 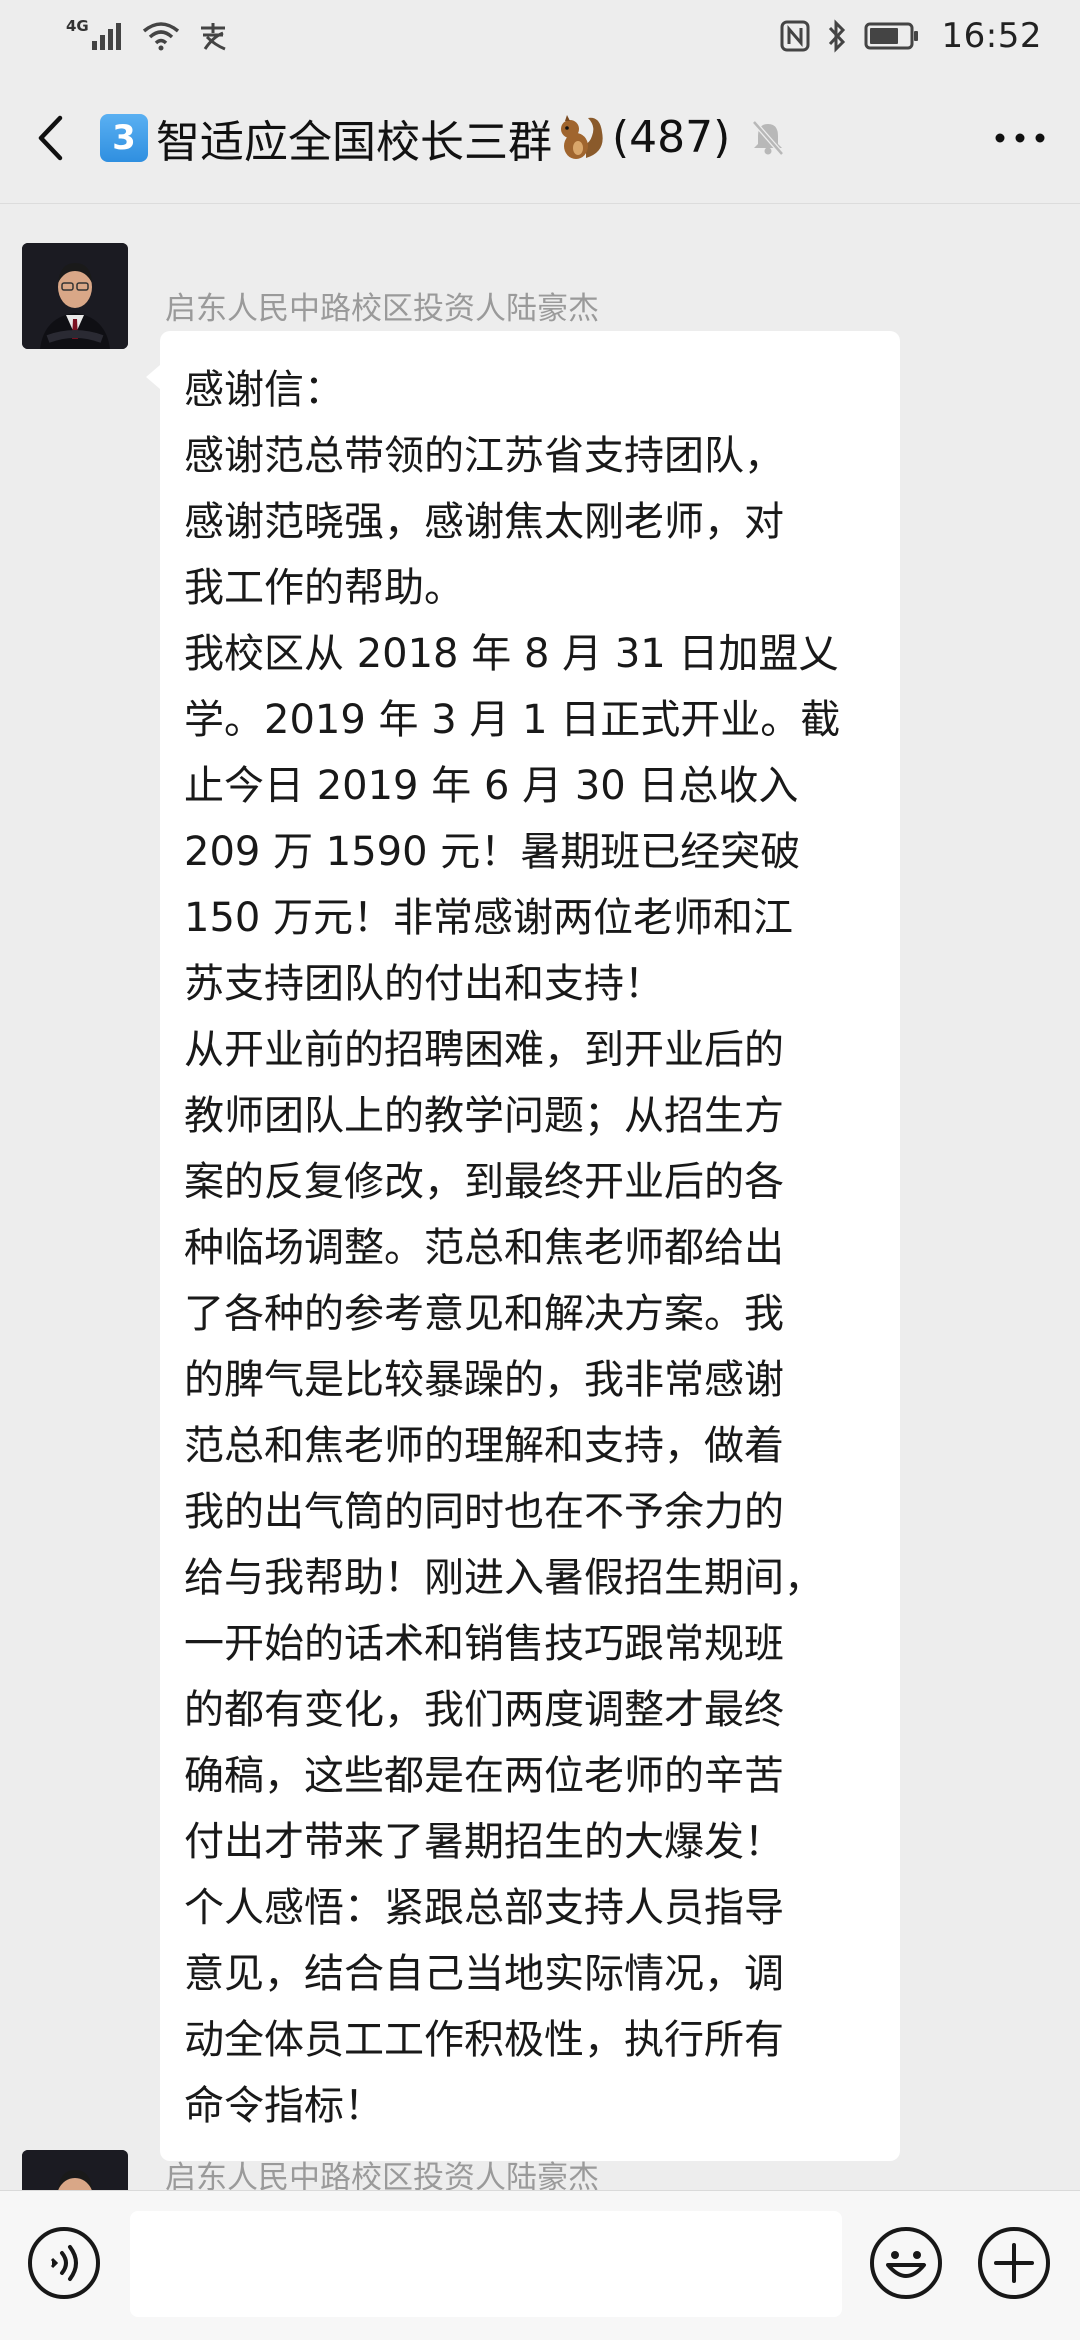 I want to click on nfc-icon, so click(x=795, y=36).